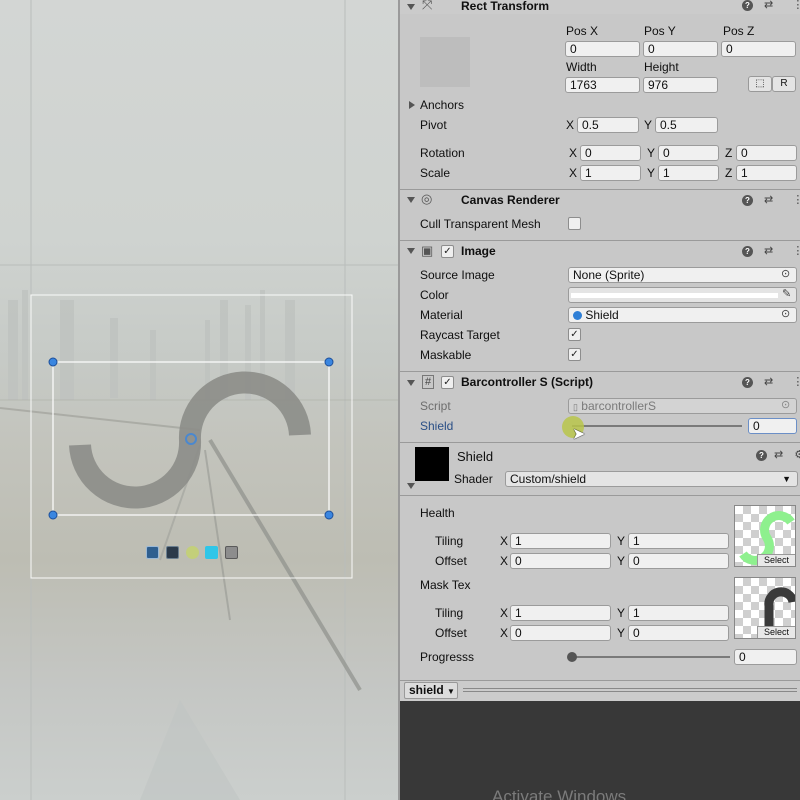 The width and height of the screenshot is (800, 800). Describe the element at coordinates (574, 334) in the screenshot. I see `raycast-target-checkbox: ✓` at that location.